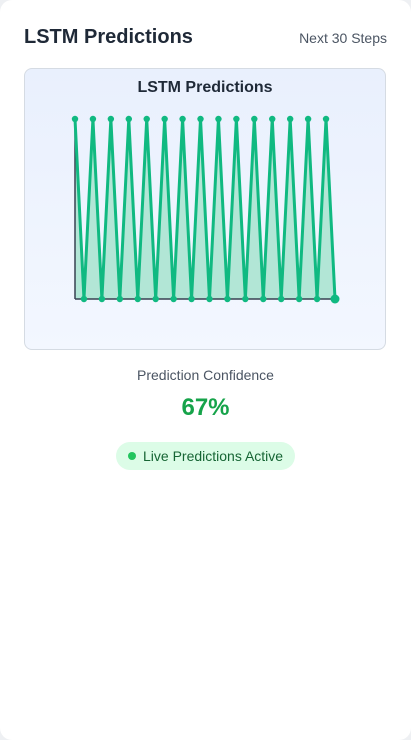 This screenshot has width=411, height=740. What do you see at coordinates (132, 456) in the screenshot?
I see `status-dot-icon` at bounding box center [132, 456].